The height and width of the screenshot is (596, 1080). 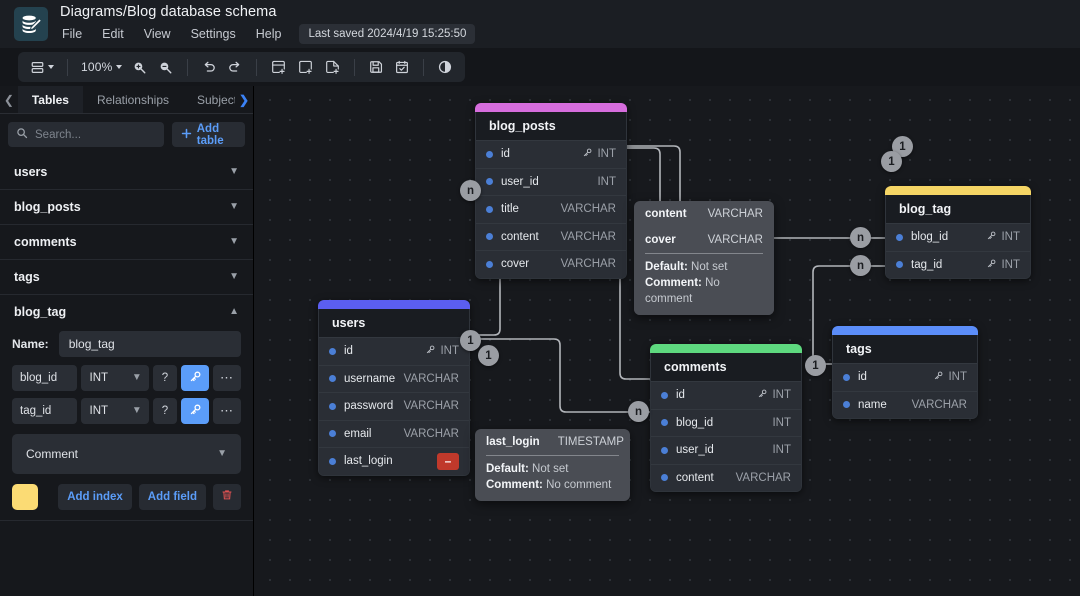 What do you see at coordinates (95, 134) in the screenshot?
I see `search-input` at bounding box center [95, 134].